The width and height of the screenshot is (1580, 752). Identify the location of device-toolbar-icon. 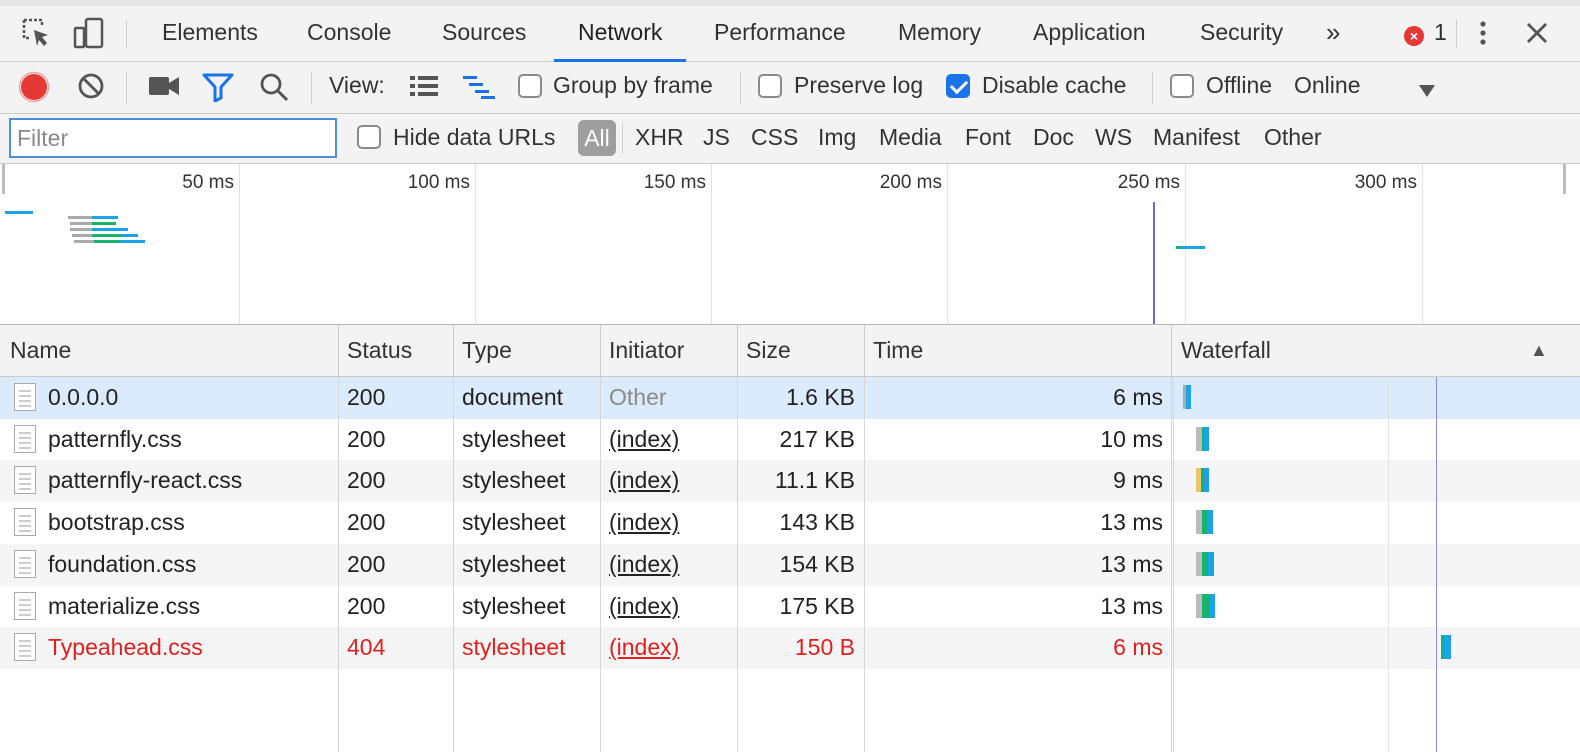
(89, 33).